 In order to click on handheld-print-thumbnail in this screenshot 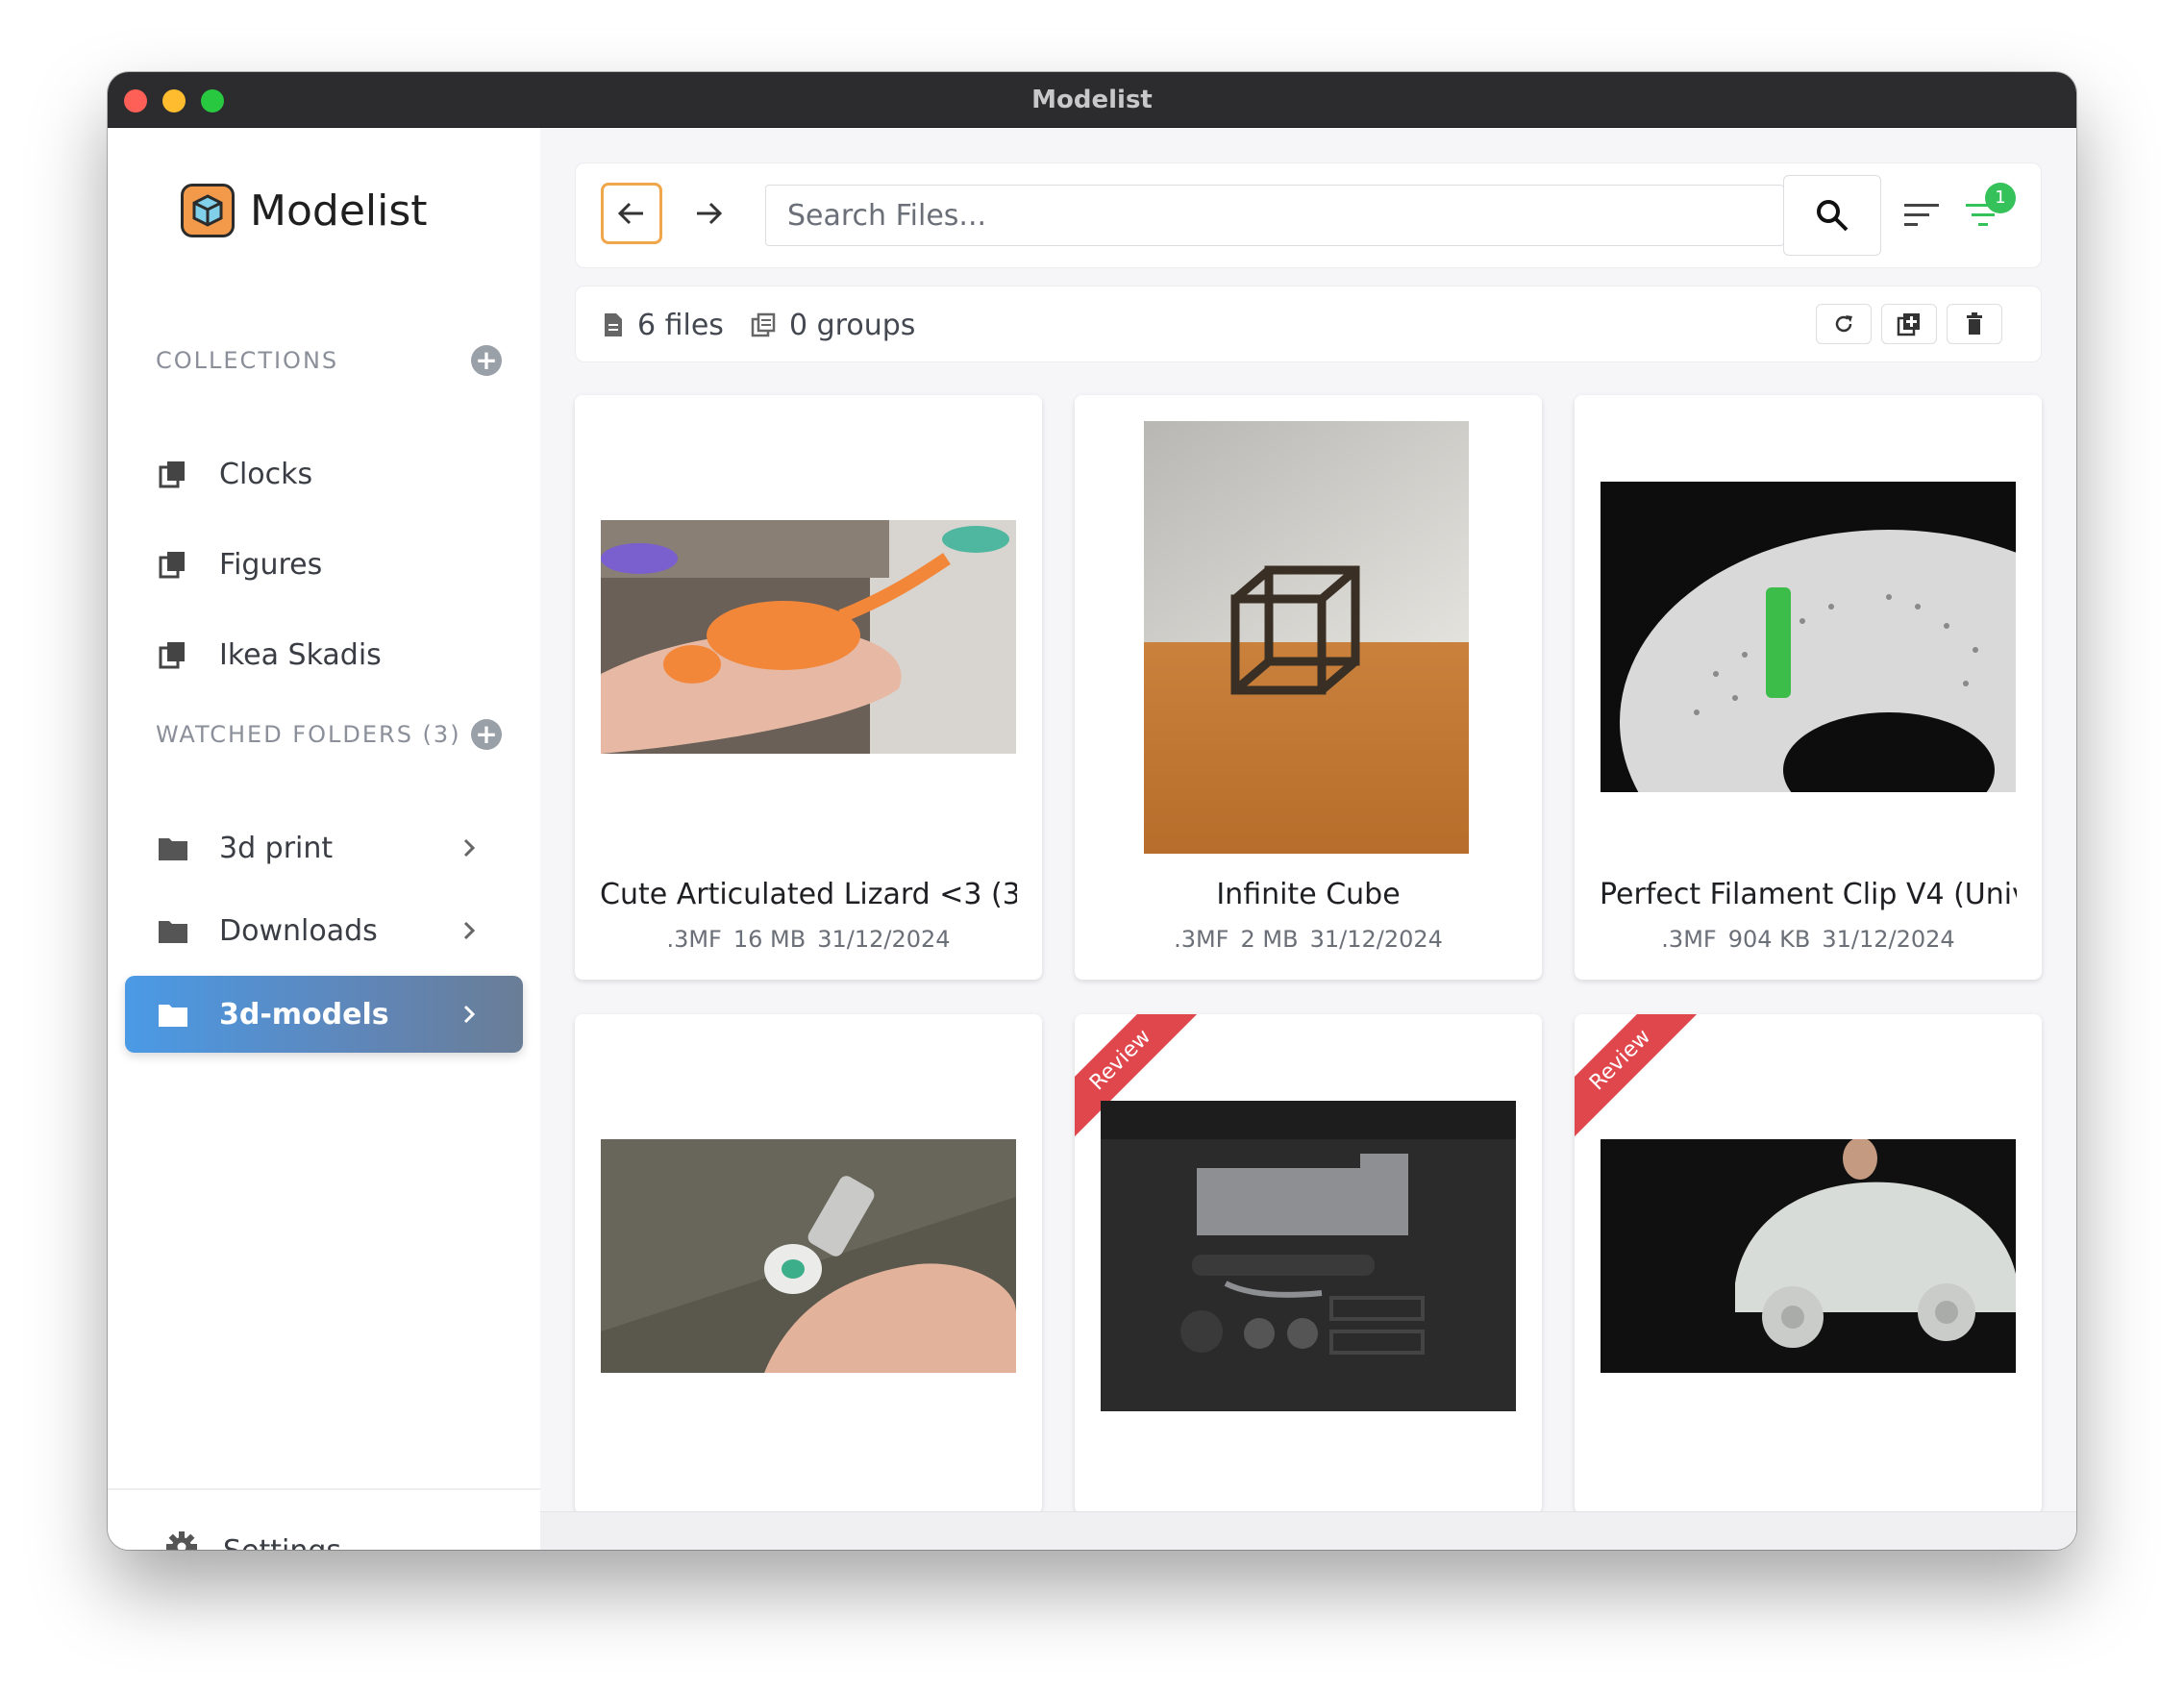, I will do `click(809, 1256)`.